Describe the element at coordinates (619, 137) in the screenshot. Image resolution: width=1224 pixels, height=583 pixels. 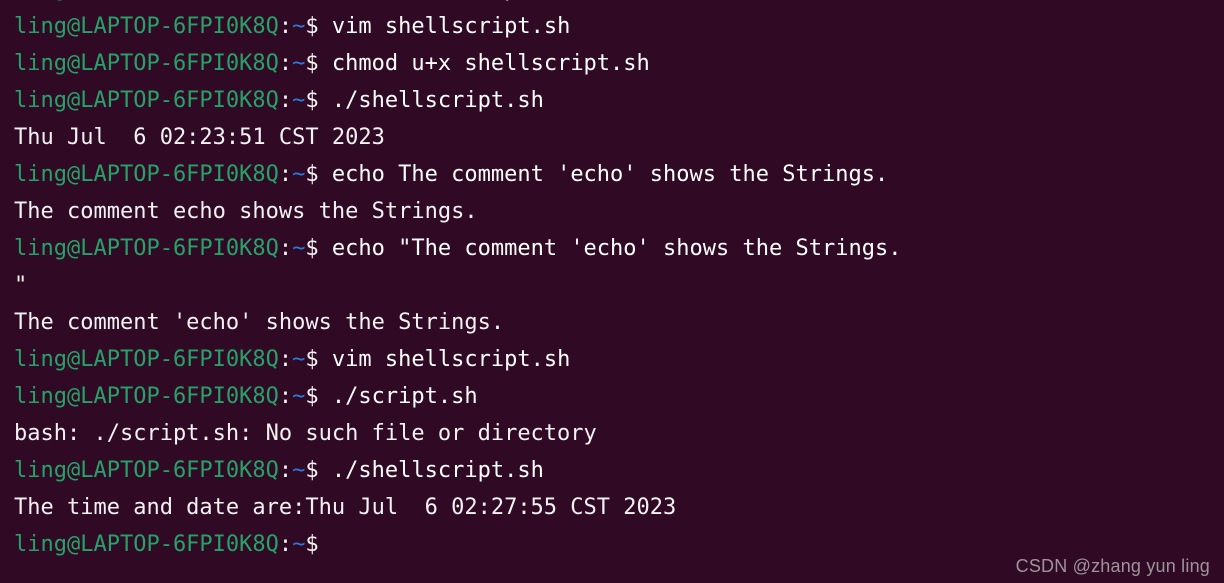
I see `terminal-output-line: Thu Jul 6 02:23:51 CST 2023` at that location.